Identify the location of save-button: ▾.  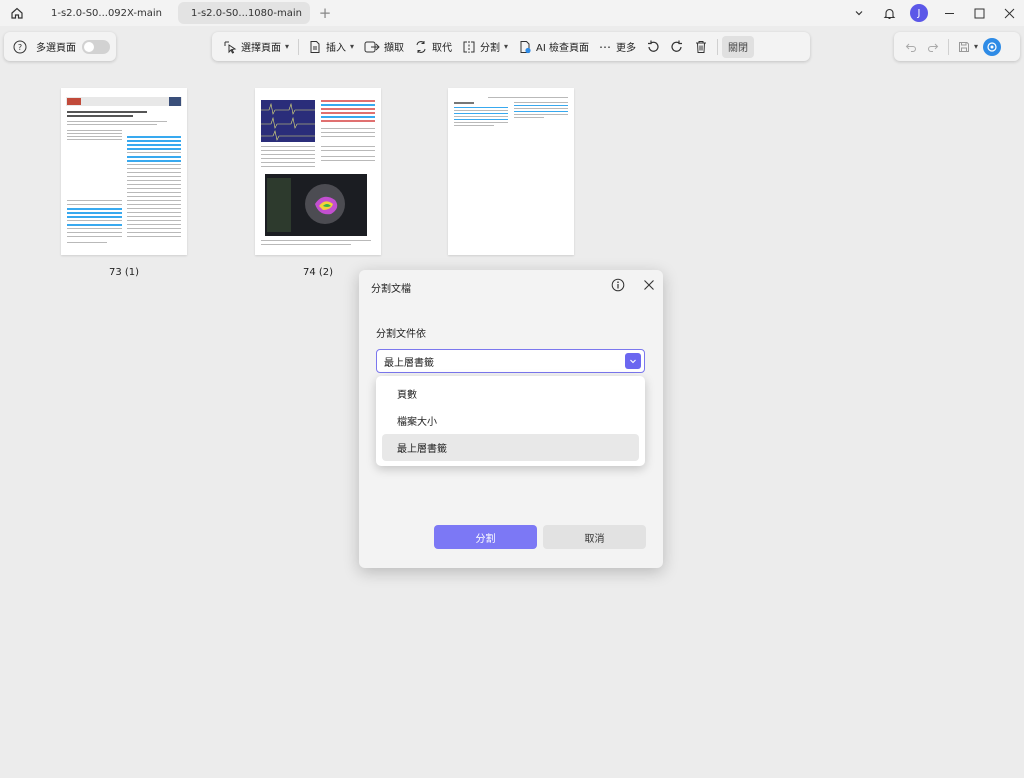
(968, 47).